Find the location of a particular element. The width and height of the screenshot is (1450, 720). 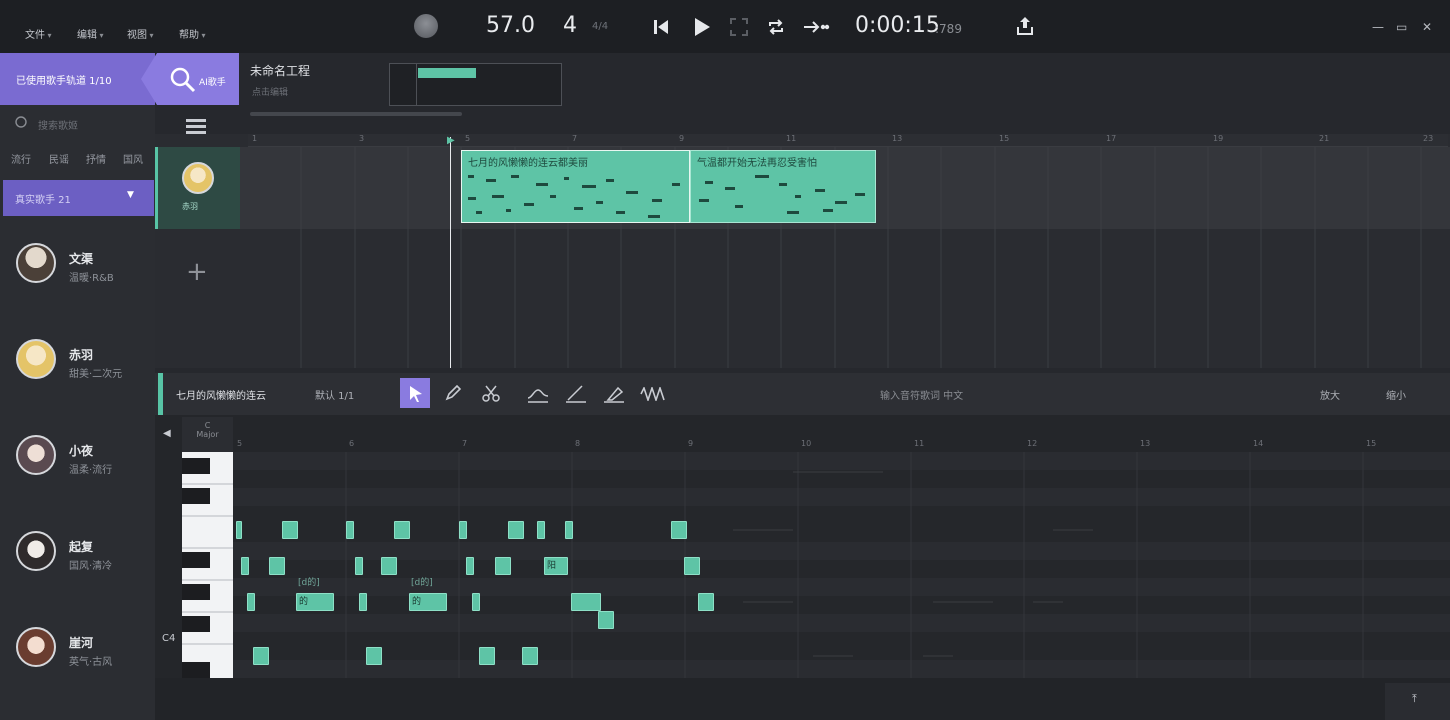

track-singer-name: 赤羽 is located at coordinates (190, 206).